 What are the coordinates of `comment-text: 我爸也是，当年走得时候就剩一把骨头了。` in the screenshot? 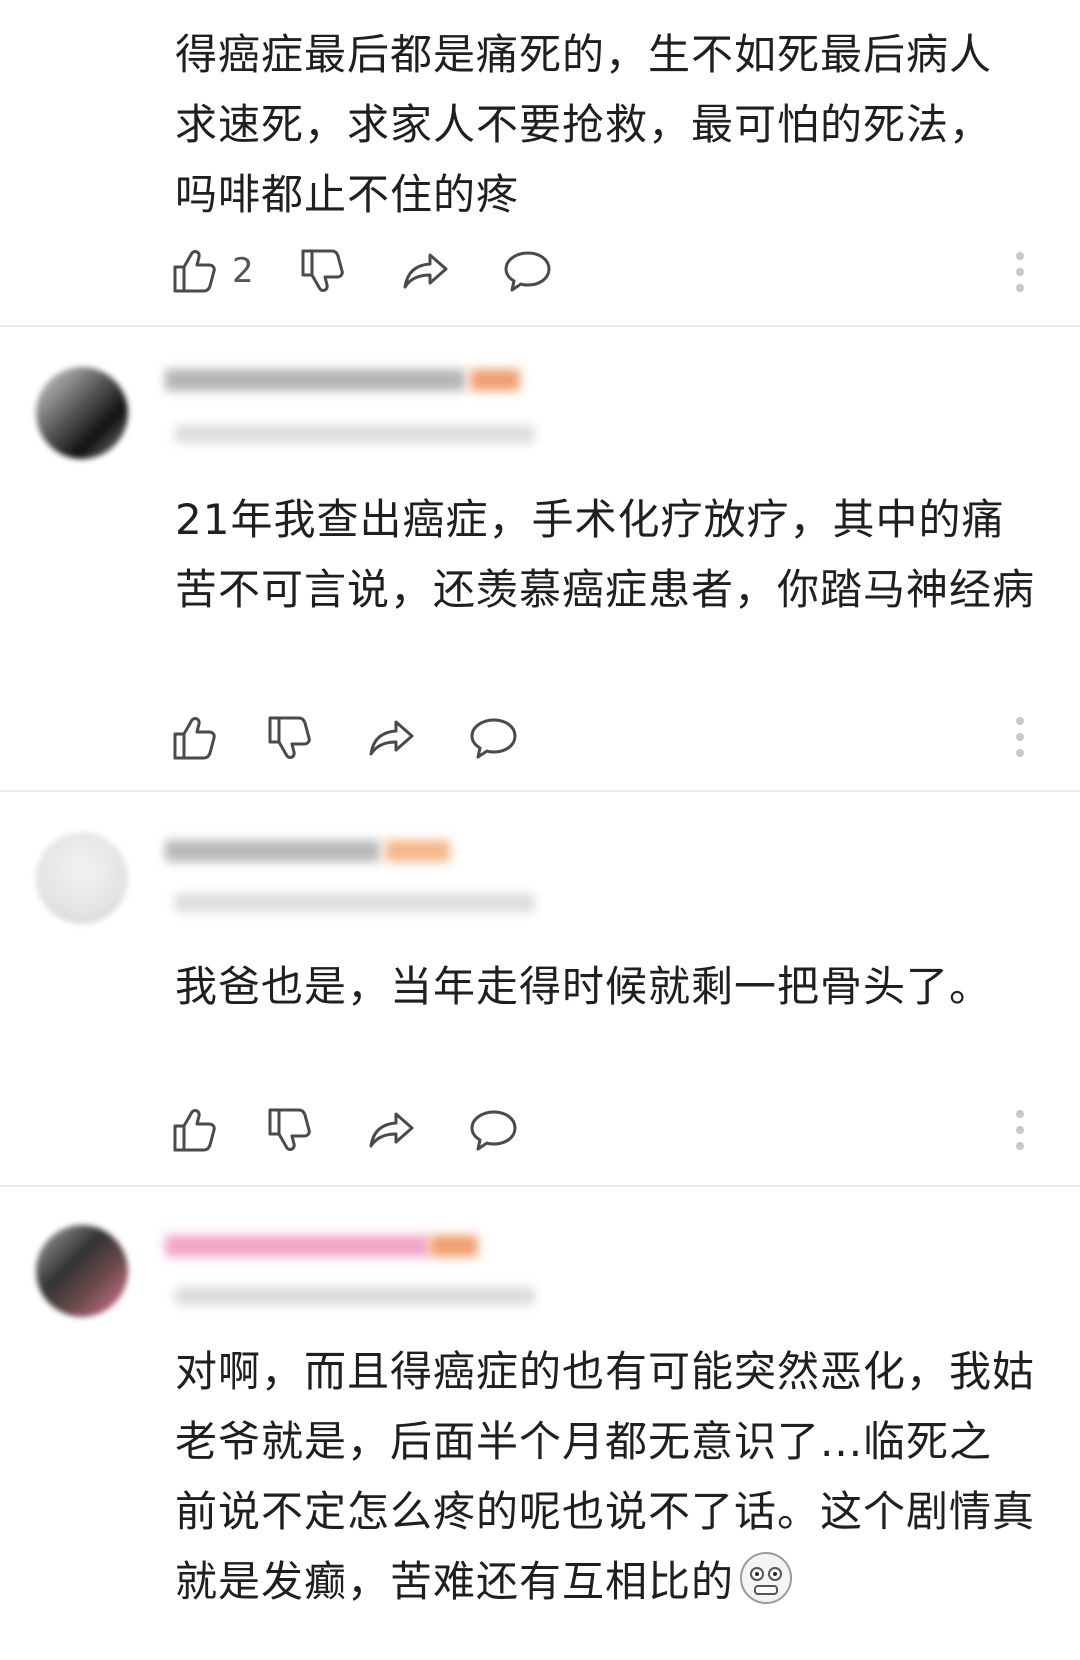 It's located at (584, 986).